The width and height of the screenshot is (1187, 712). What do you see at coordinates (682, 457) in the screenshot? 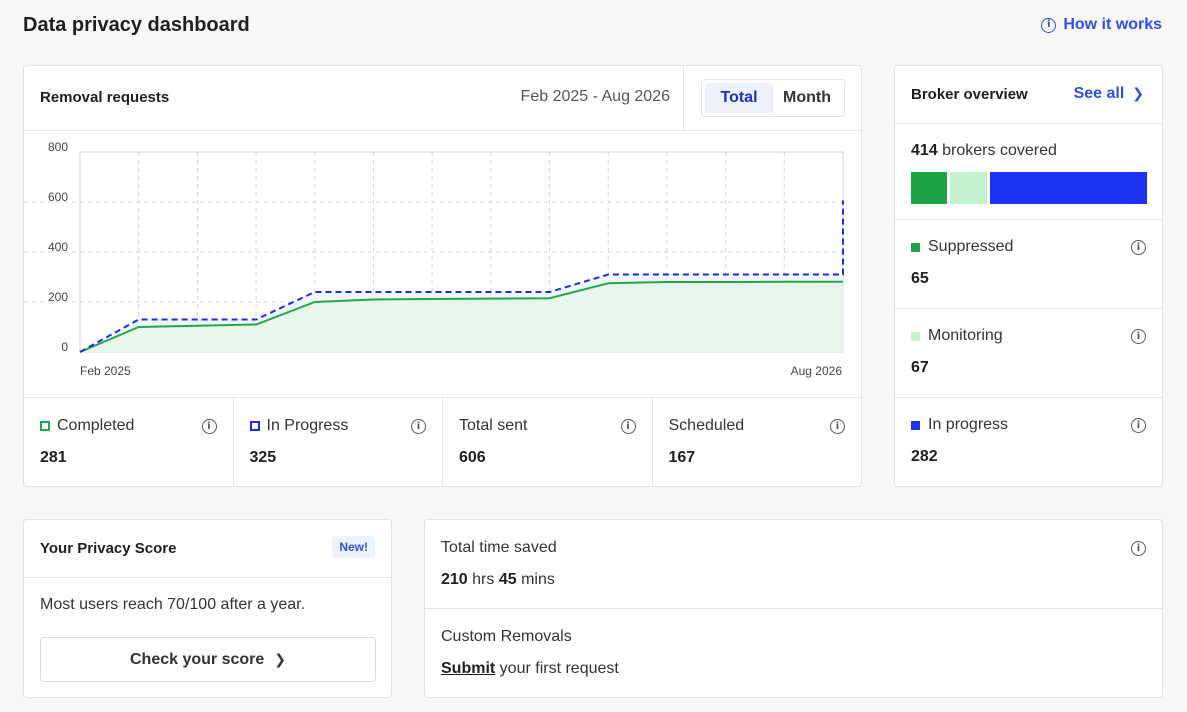
I see `stat-scheduled-value: 167` at bounding box center [682, 457].